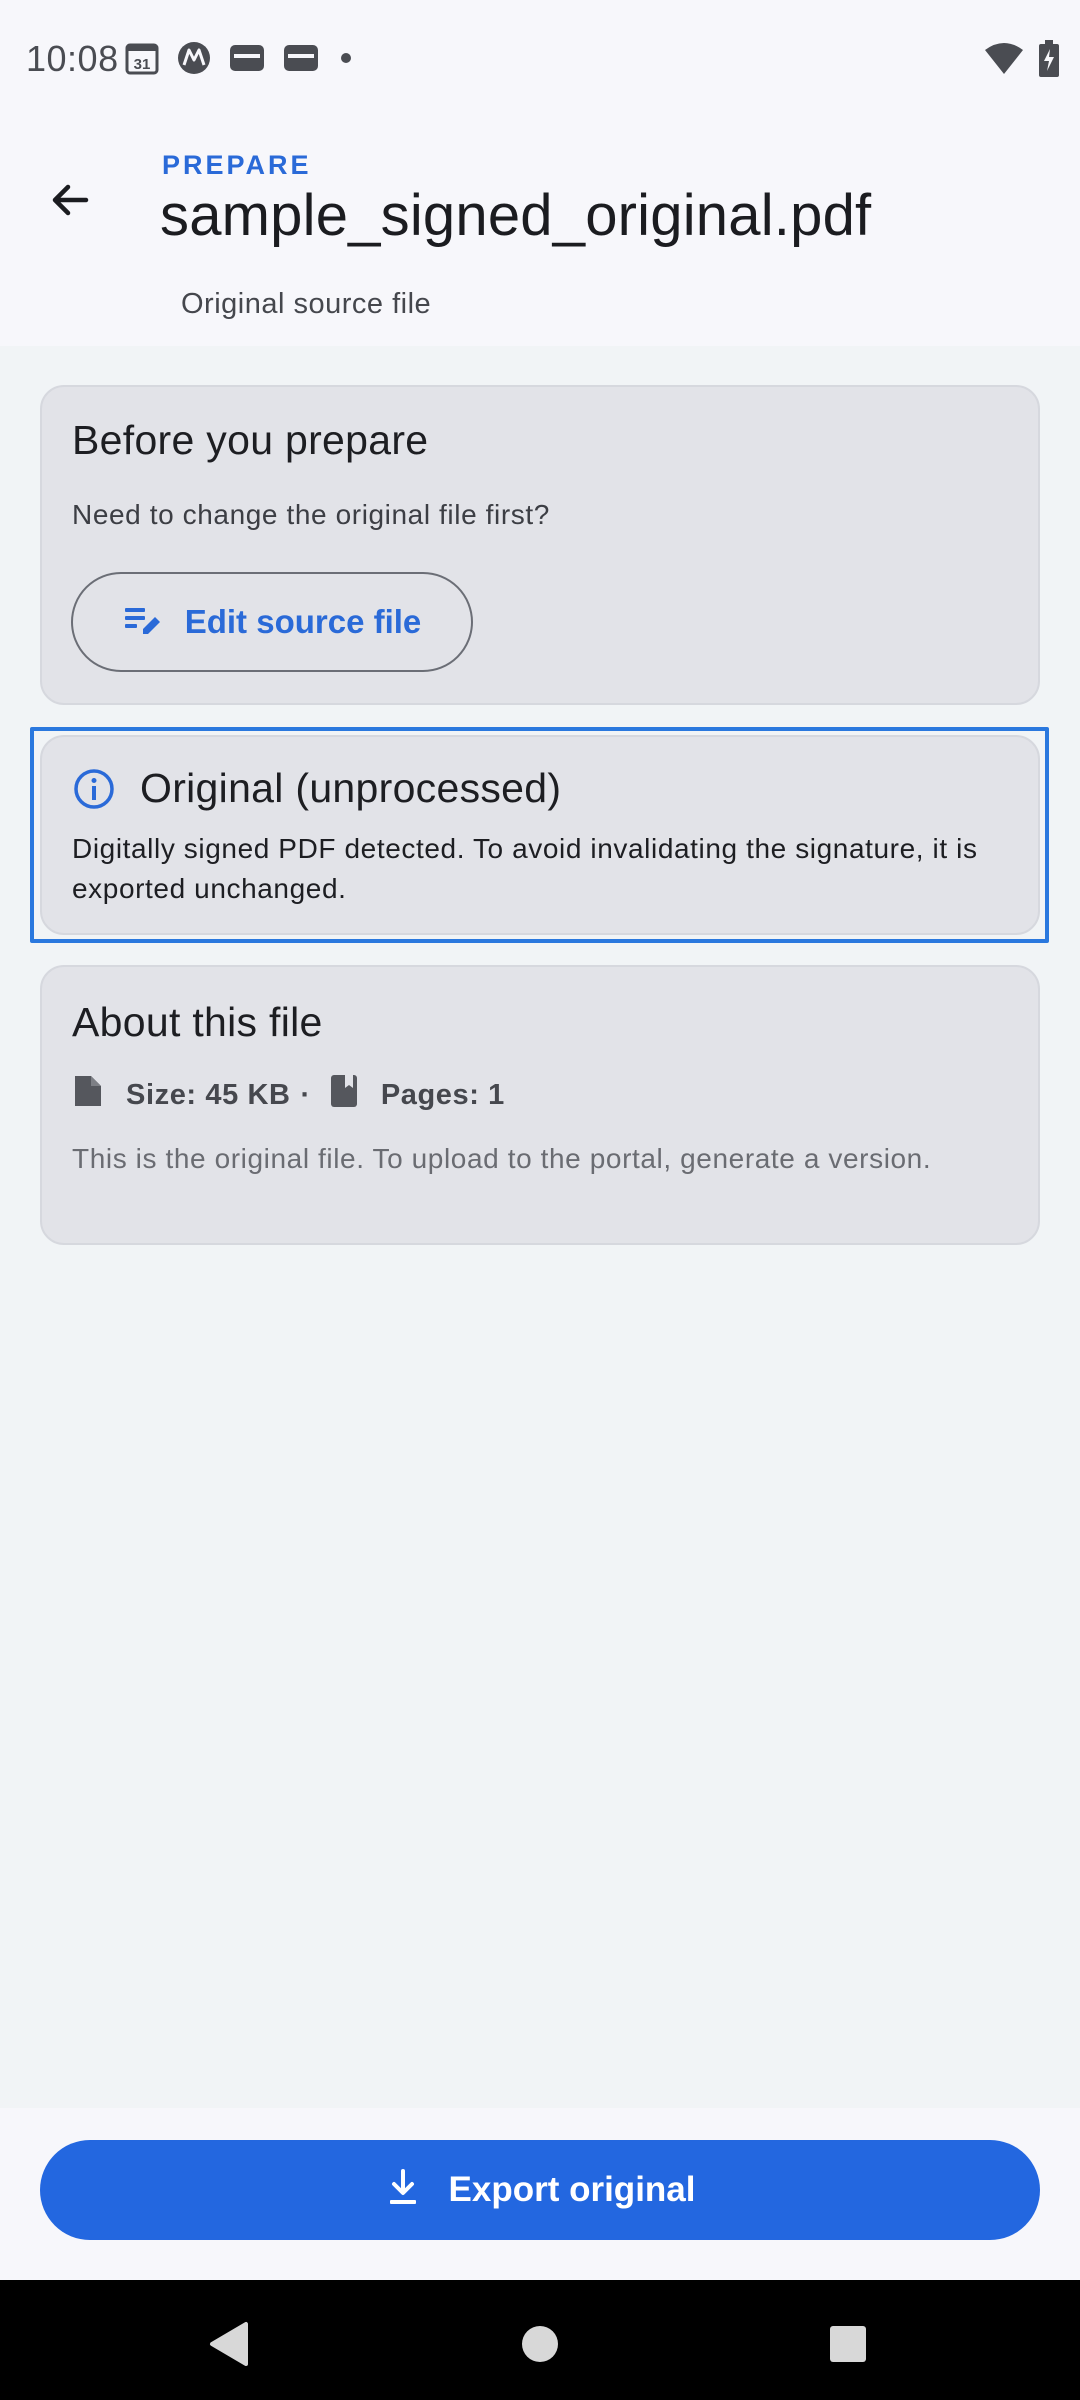 The image size is (1080, 2400). I want to click on file-icon, so click(88, 1095).